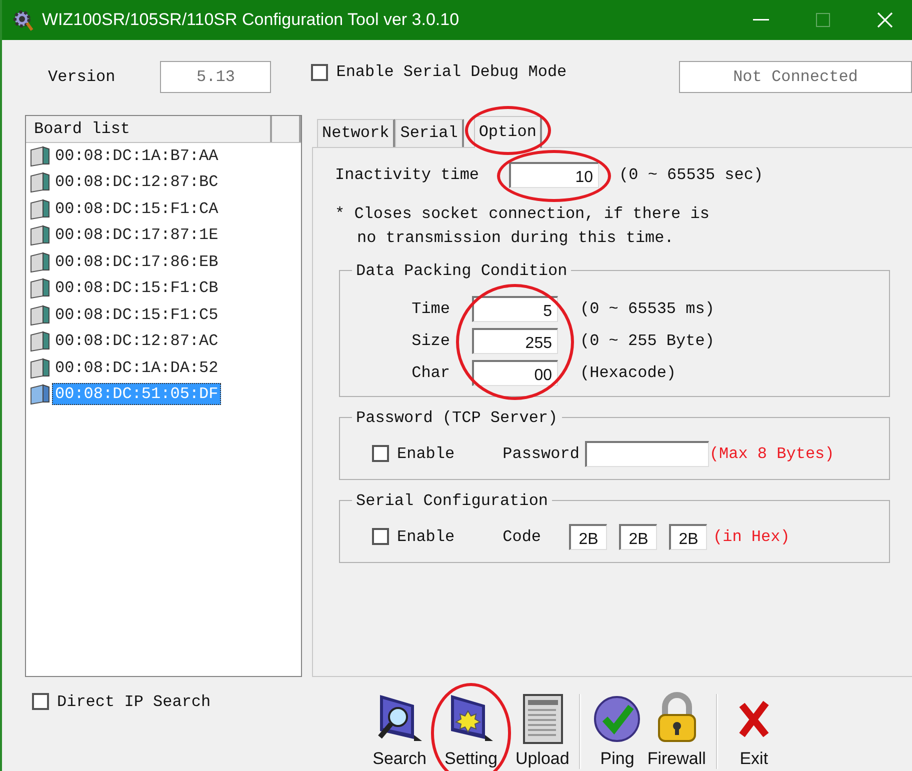  Describe the element at coordinates (676, 730) in the screenshot. I see `toolbar-button: Firewall` at that location.